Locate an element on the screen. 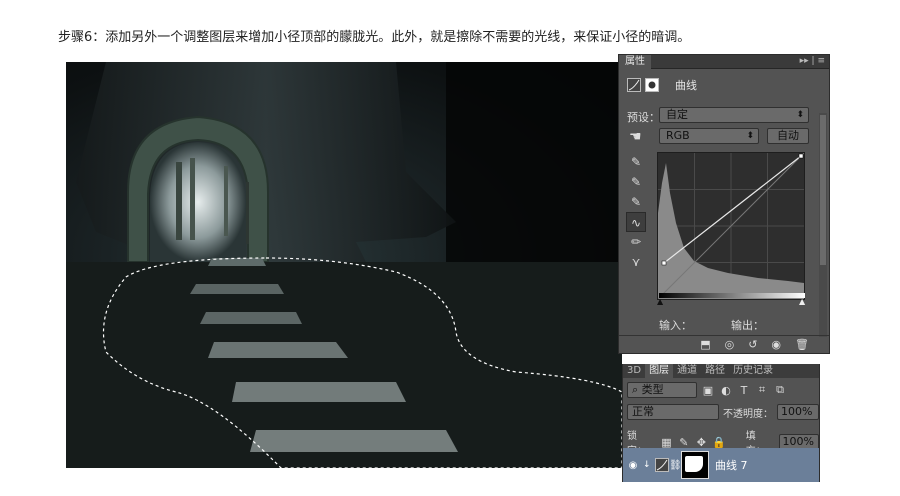 This screenshot has width=900, height=496. opacity-value: 100% is located at coordinates (797, 411).